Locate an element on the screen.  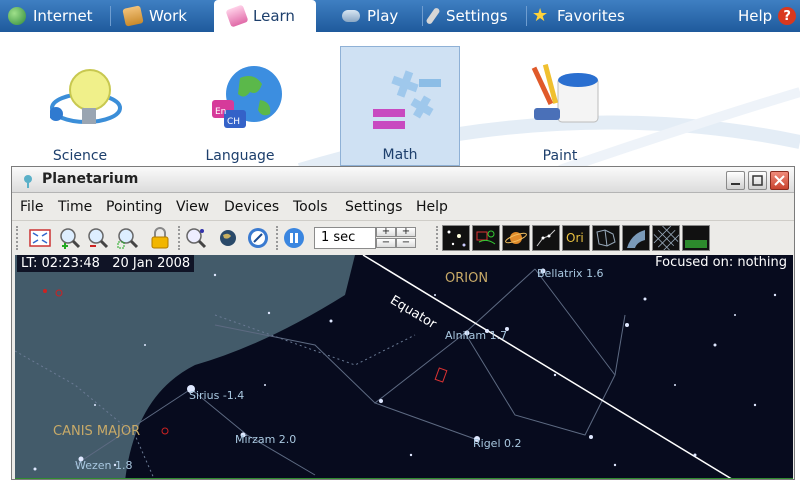
menu-settings: Settings is located at coordinates (373, 207).